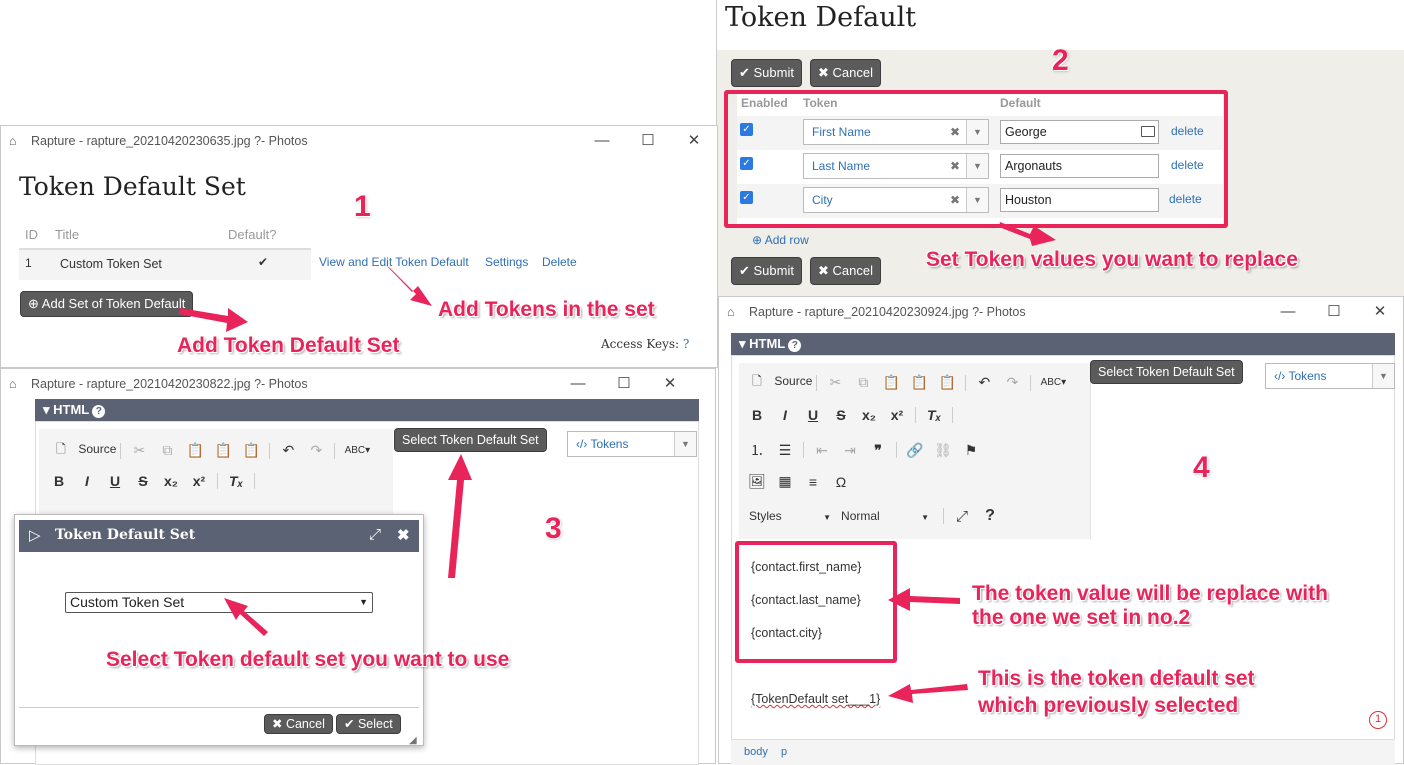 The height and width of the screenshot is (765, 1404). What do you see at coordinates (559, 262) in the screenshot?
I see `delete-link: Delete` at bounding box center [559, 262].